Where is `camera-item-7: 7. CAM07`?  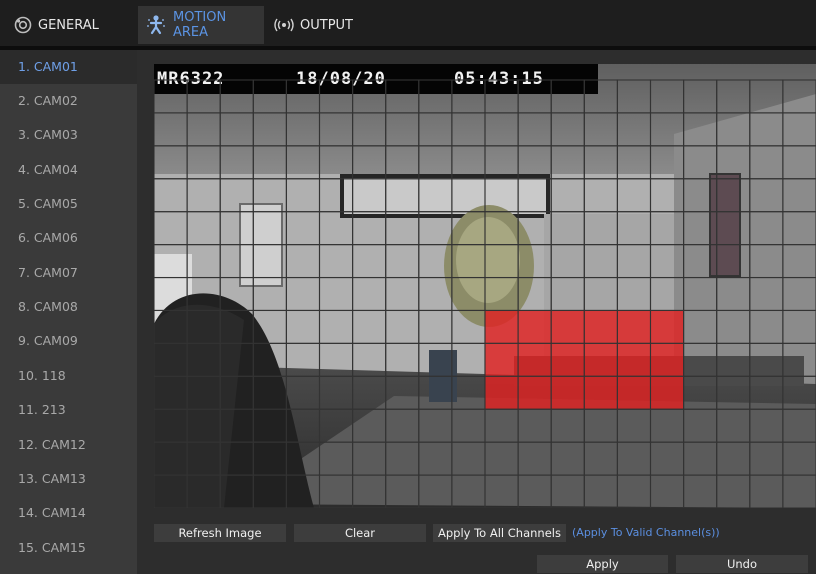
camera-item-7: 7. CAM07 is located at coordinates (68, 273).